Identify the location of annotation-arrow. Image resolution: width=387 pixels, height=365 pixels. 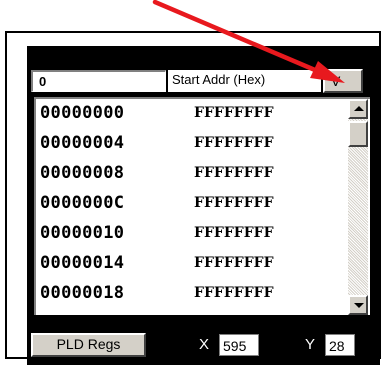
(248, 41).